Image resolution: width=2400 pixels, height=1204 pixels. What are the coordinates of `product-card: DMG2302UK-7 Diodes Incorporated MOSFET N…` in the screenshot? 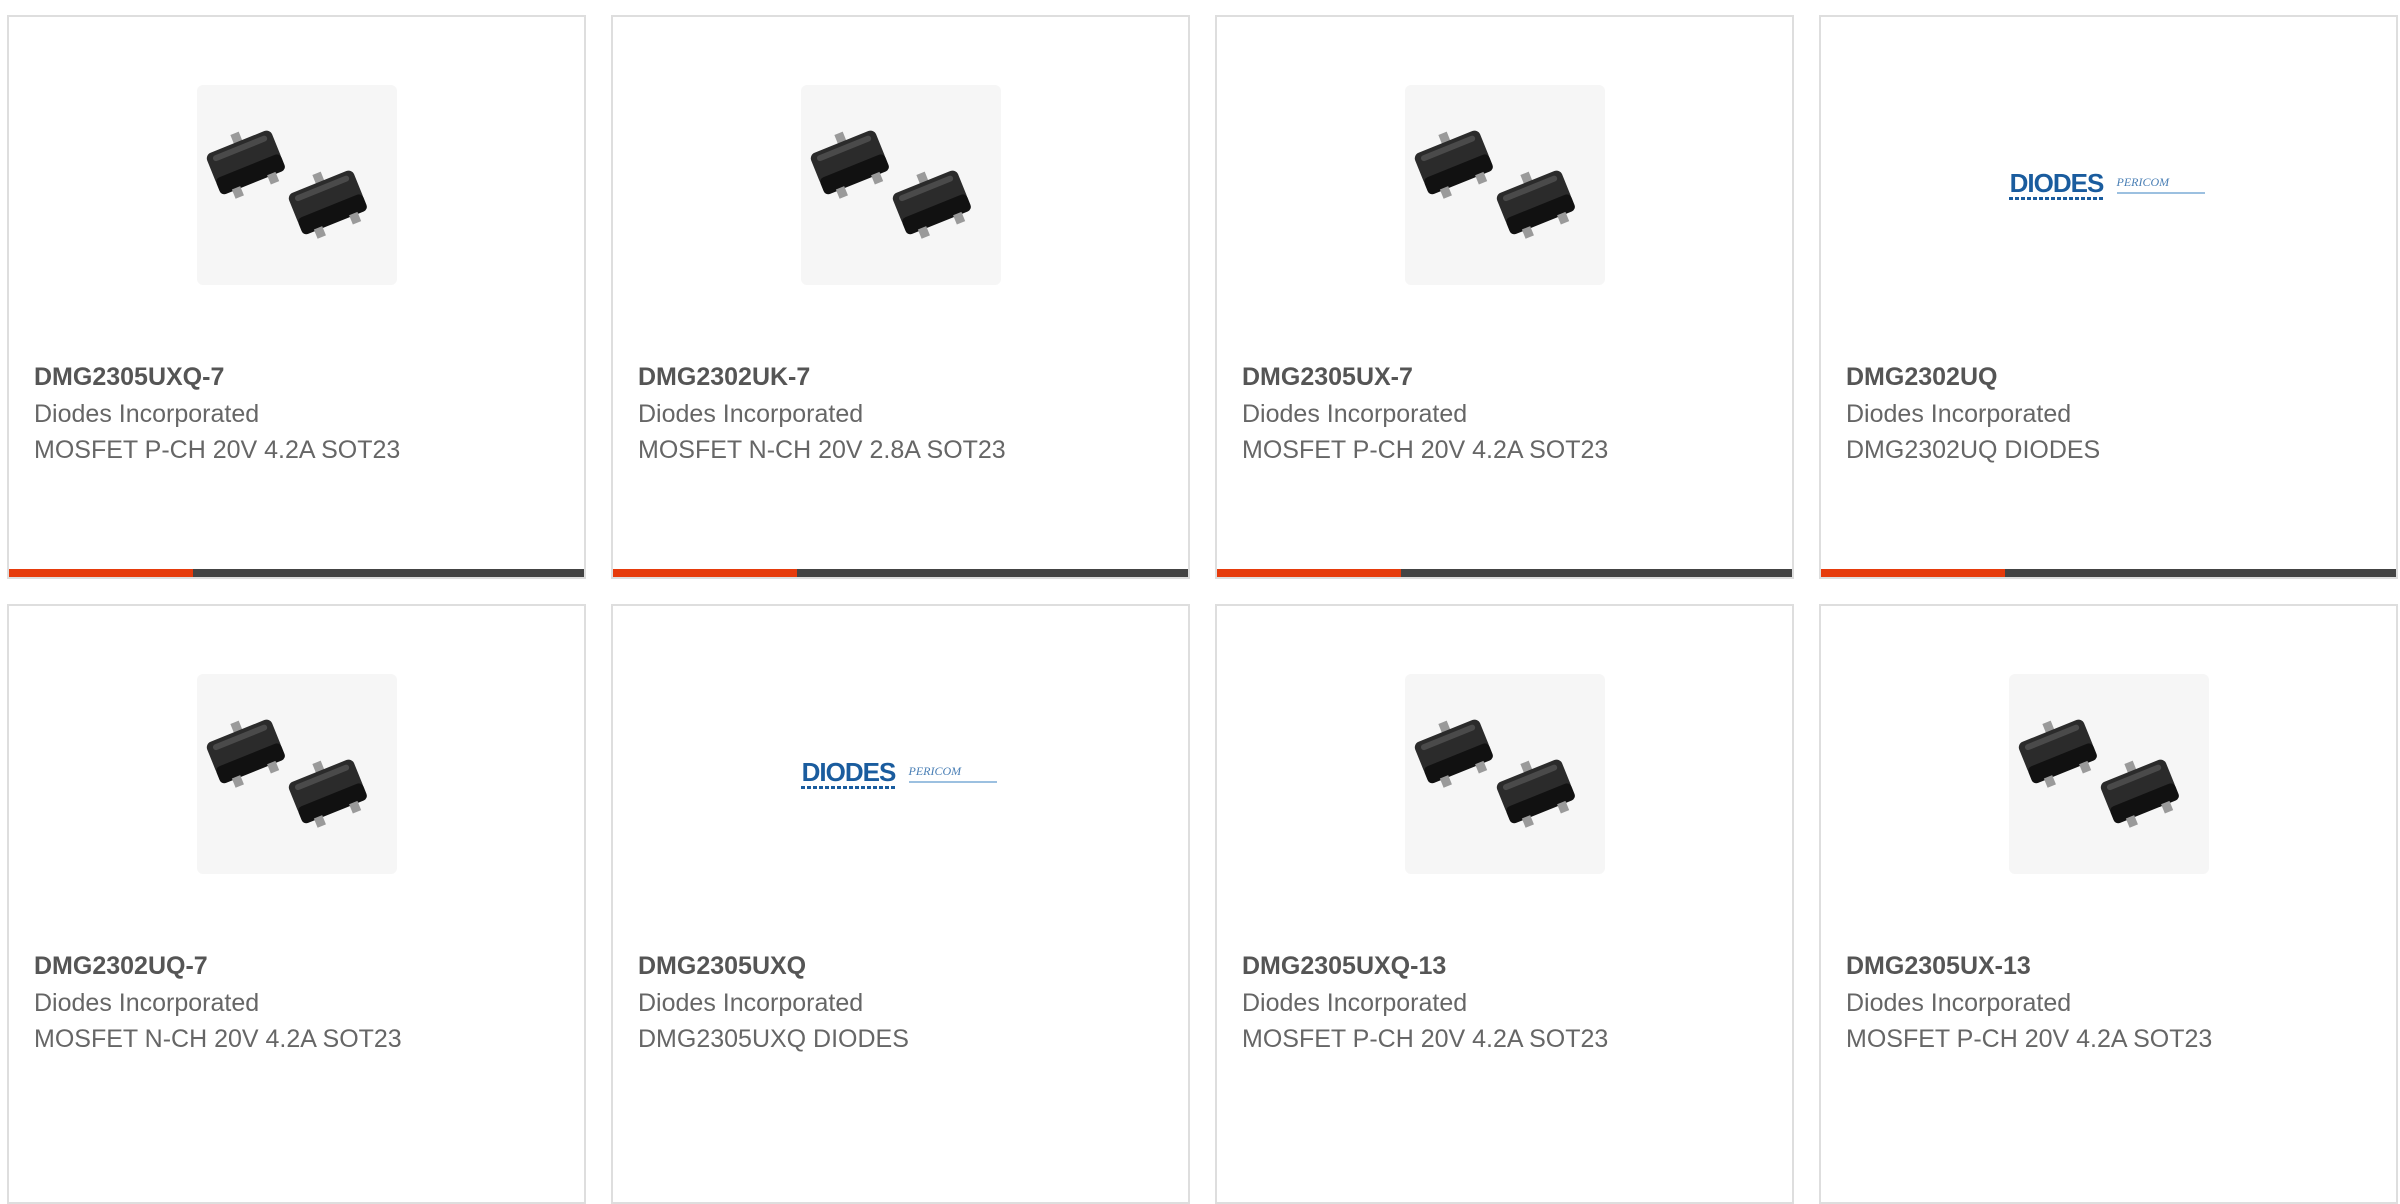 It's located at (900, 297).